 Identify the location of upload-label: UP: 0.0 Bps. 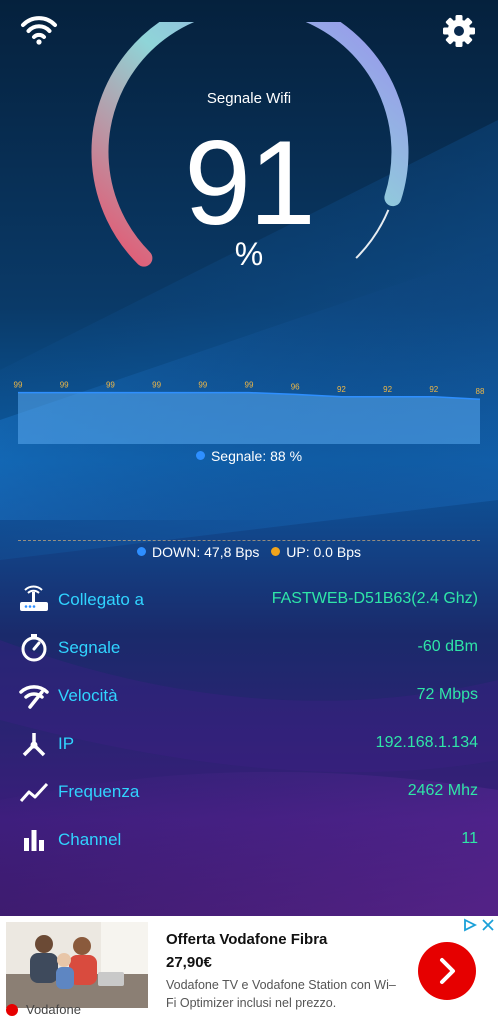
(323, 552).